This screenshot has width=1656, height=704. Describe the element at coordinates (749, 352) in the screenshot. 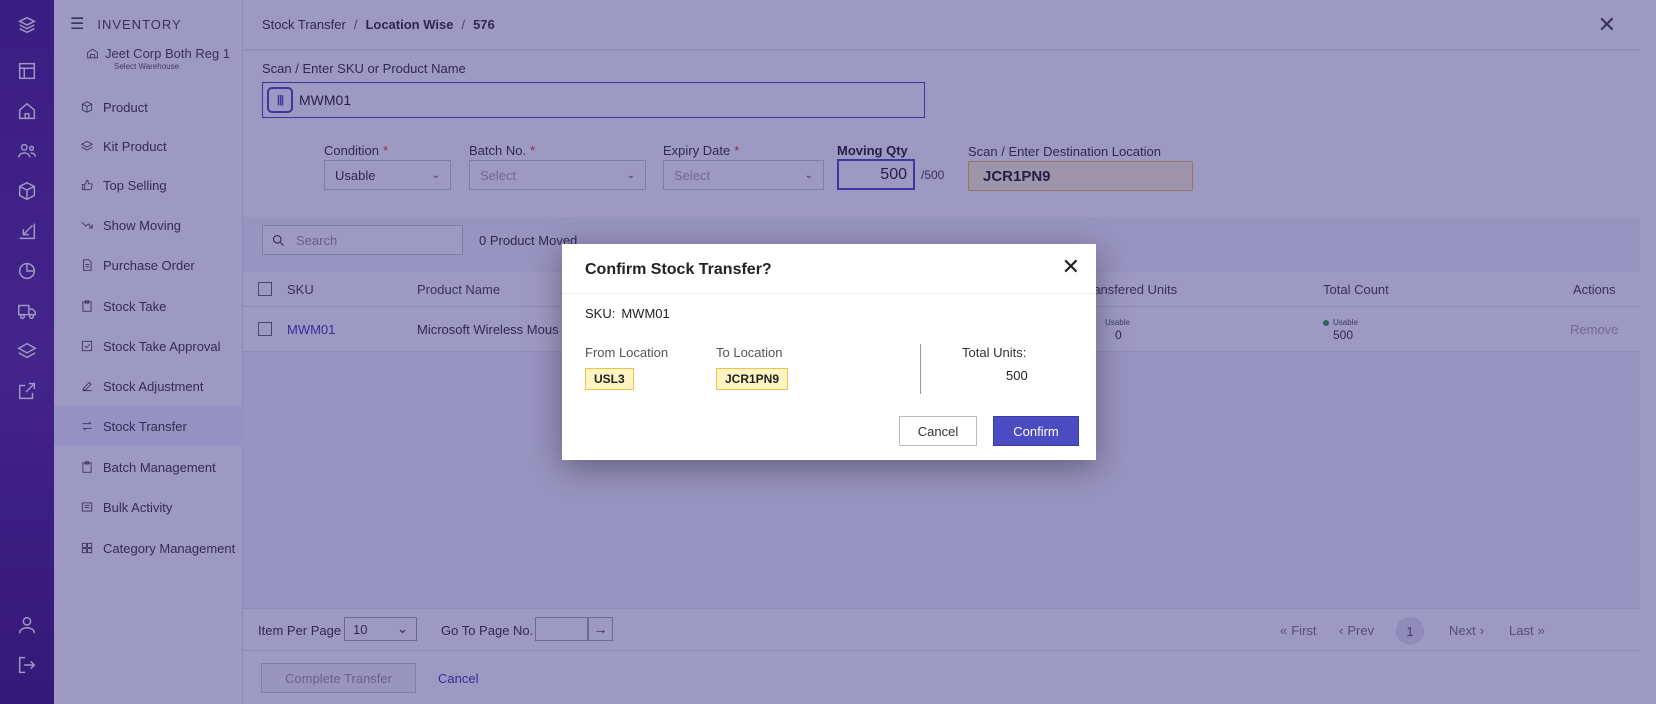

I see `to-location-label: To Location` at that location.